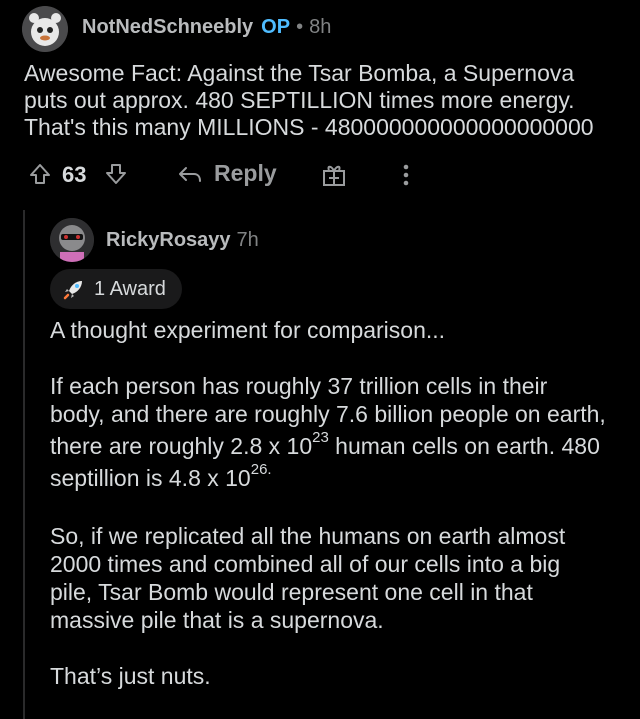 This screenshot has width=640, height=719. I want to click on parent-meta: NotNedSchneebly OP • 8h, so click(206, 27).